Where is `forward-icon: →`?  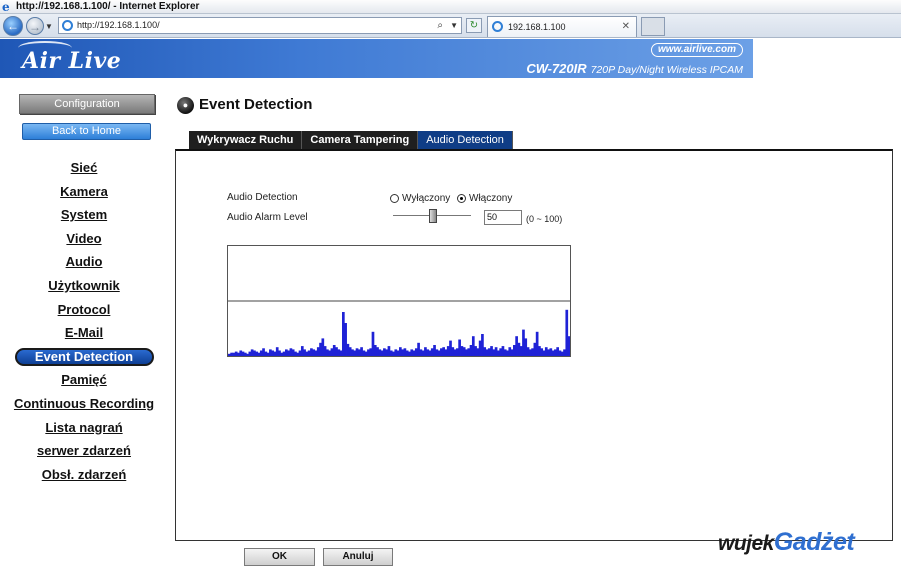 forward-icon: → is located at coordinates (35, 26).